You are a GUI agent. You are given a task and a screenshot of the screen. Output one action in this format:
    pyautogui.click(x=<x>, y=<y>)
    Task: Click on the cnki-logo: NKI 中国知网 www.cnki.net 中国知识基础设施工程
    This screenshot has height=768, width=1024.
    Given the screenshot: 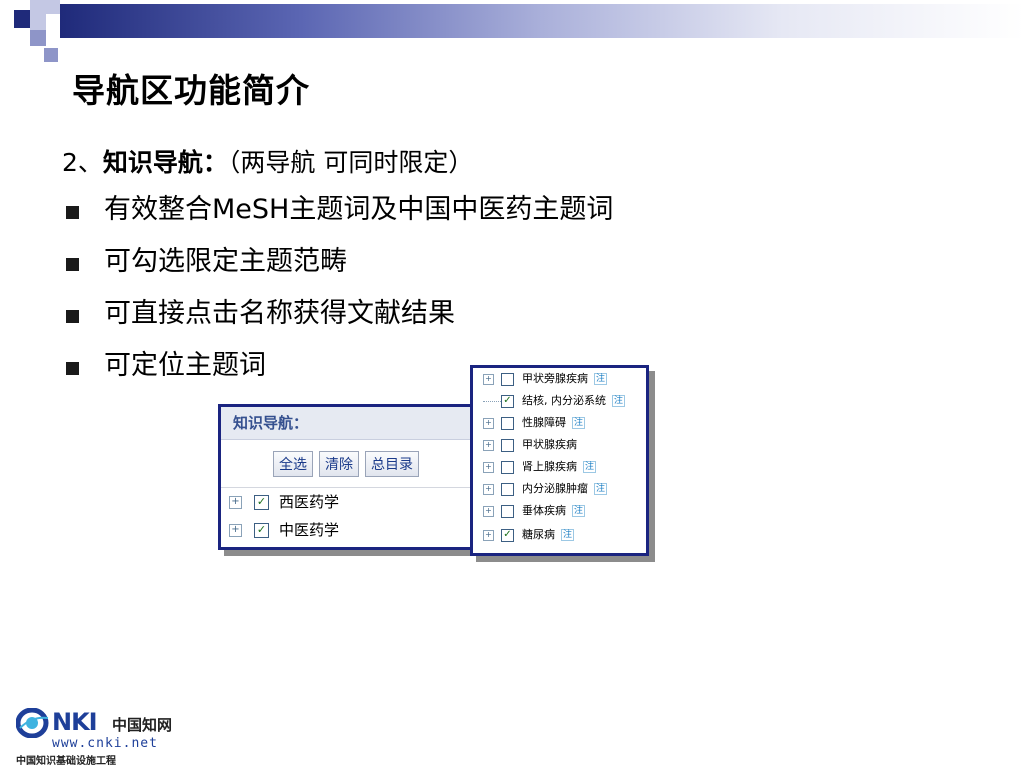 What is the action you would take?
    pyautogui.click(x=96, y=736)
    